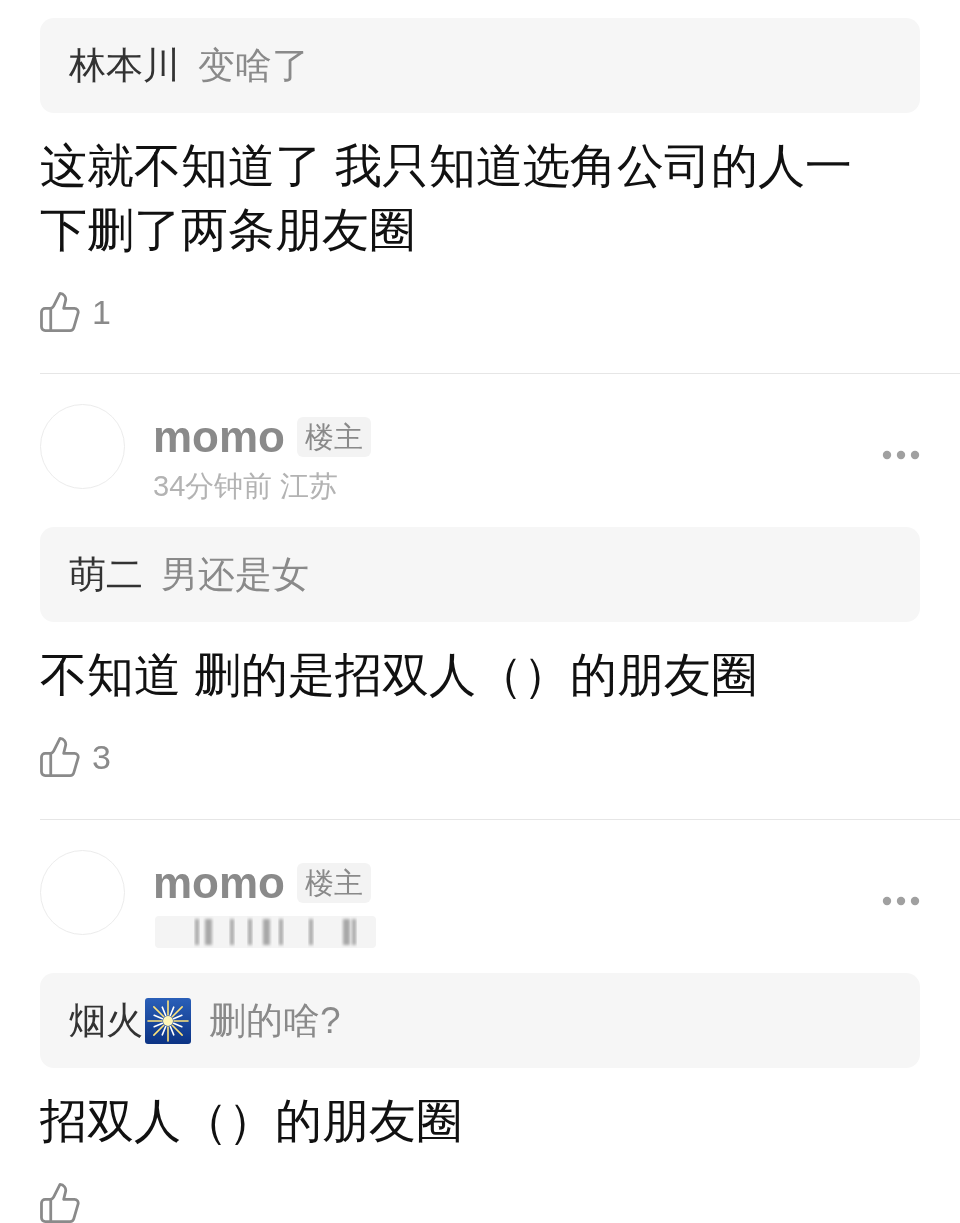 The height and width of the screenshot is (1223, 960). Describe the element at coordinates (235, 574) in the screenshot. I see `quote-text: 男还是女` at that location.